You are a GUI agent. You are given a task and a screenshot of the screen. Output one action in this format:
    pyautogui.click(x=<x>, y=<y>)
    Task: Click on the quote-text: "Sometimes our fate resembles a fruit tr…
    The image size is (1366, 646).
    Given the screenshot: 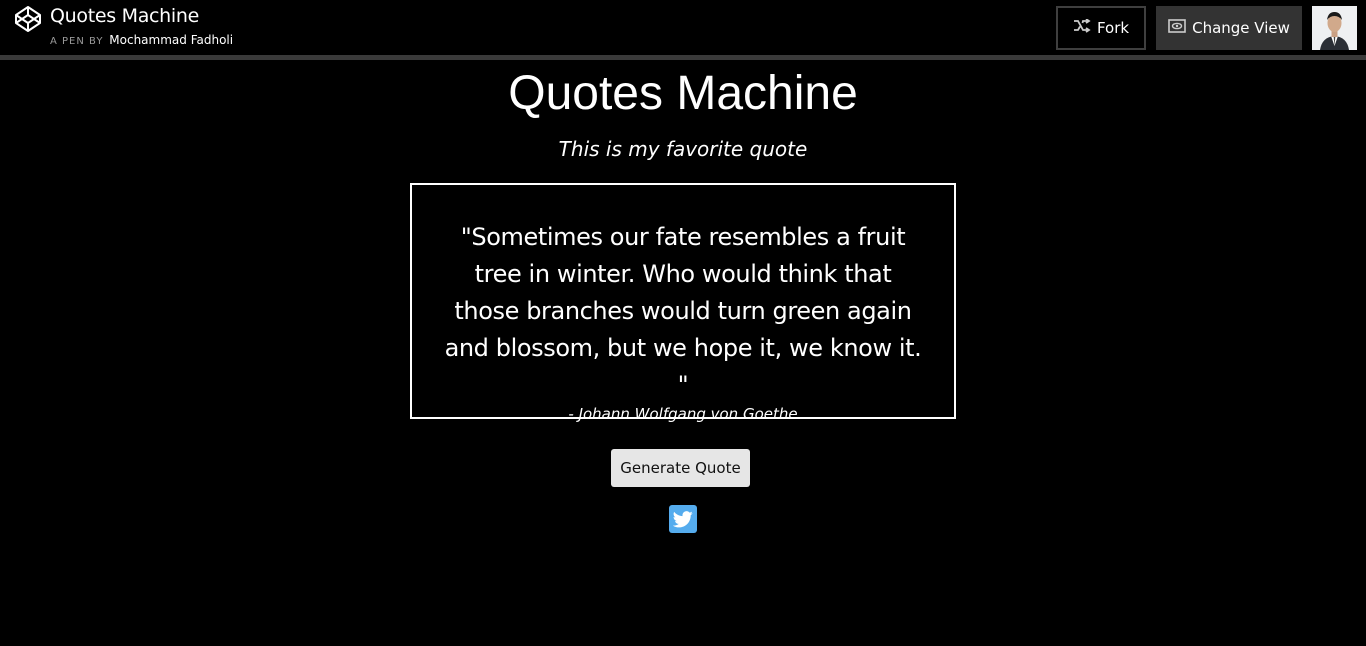 What is the action you would take?
    pyautogui.click(x=683, y=311)
    